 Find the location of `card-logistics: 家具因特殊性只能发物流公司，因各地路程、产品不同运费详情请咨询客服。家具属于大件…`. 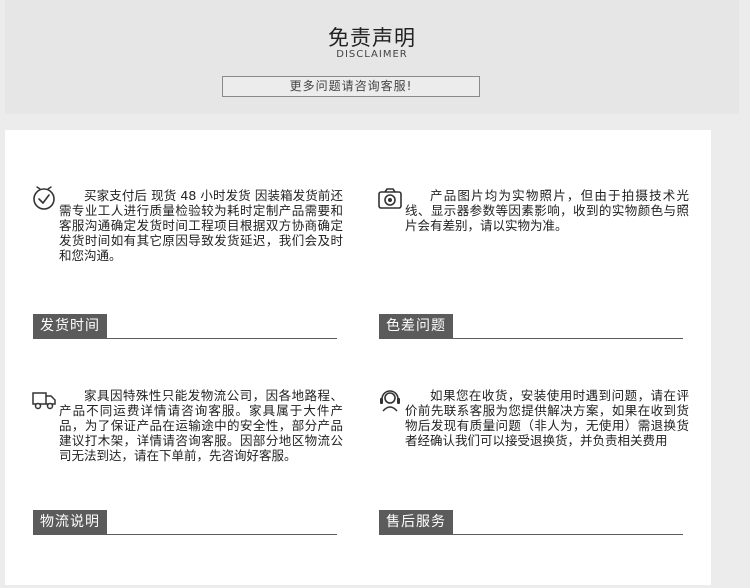

card-logistics: 家具因特殊性只能发物流公司，因各地路程、产品不同运费详情请咨询客服。家具属于大件… is located at coordinates (190, 481).